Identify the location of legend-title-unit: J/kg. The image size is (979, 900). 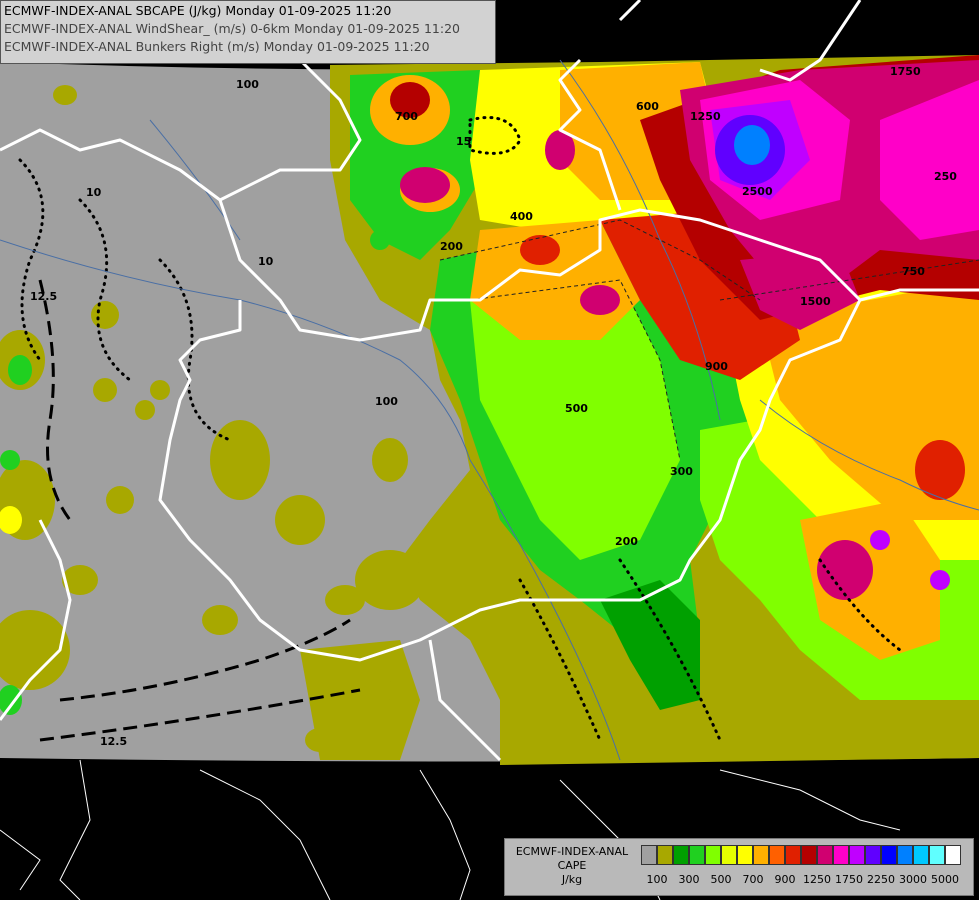
(572, 879).